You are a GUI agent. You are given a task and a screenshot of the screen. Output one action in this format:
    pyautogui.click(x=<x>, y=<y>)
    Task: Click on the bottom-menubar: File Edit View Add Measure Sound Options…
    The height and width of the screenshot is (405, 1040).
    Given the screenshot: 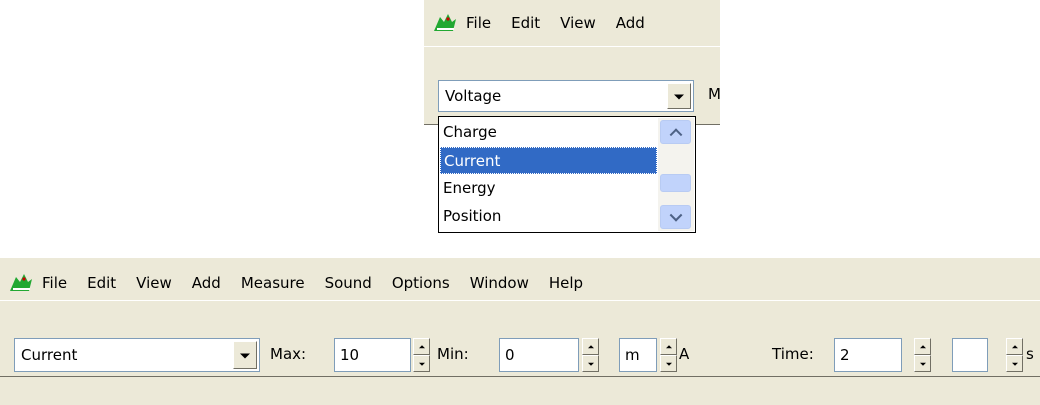 What is the action you would take?
    pyautogui.click(x=305, y=283)
    